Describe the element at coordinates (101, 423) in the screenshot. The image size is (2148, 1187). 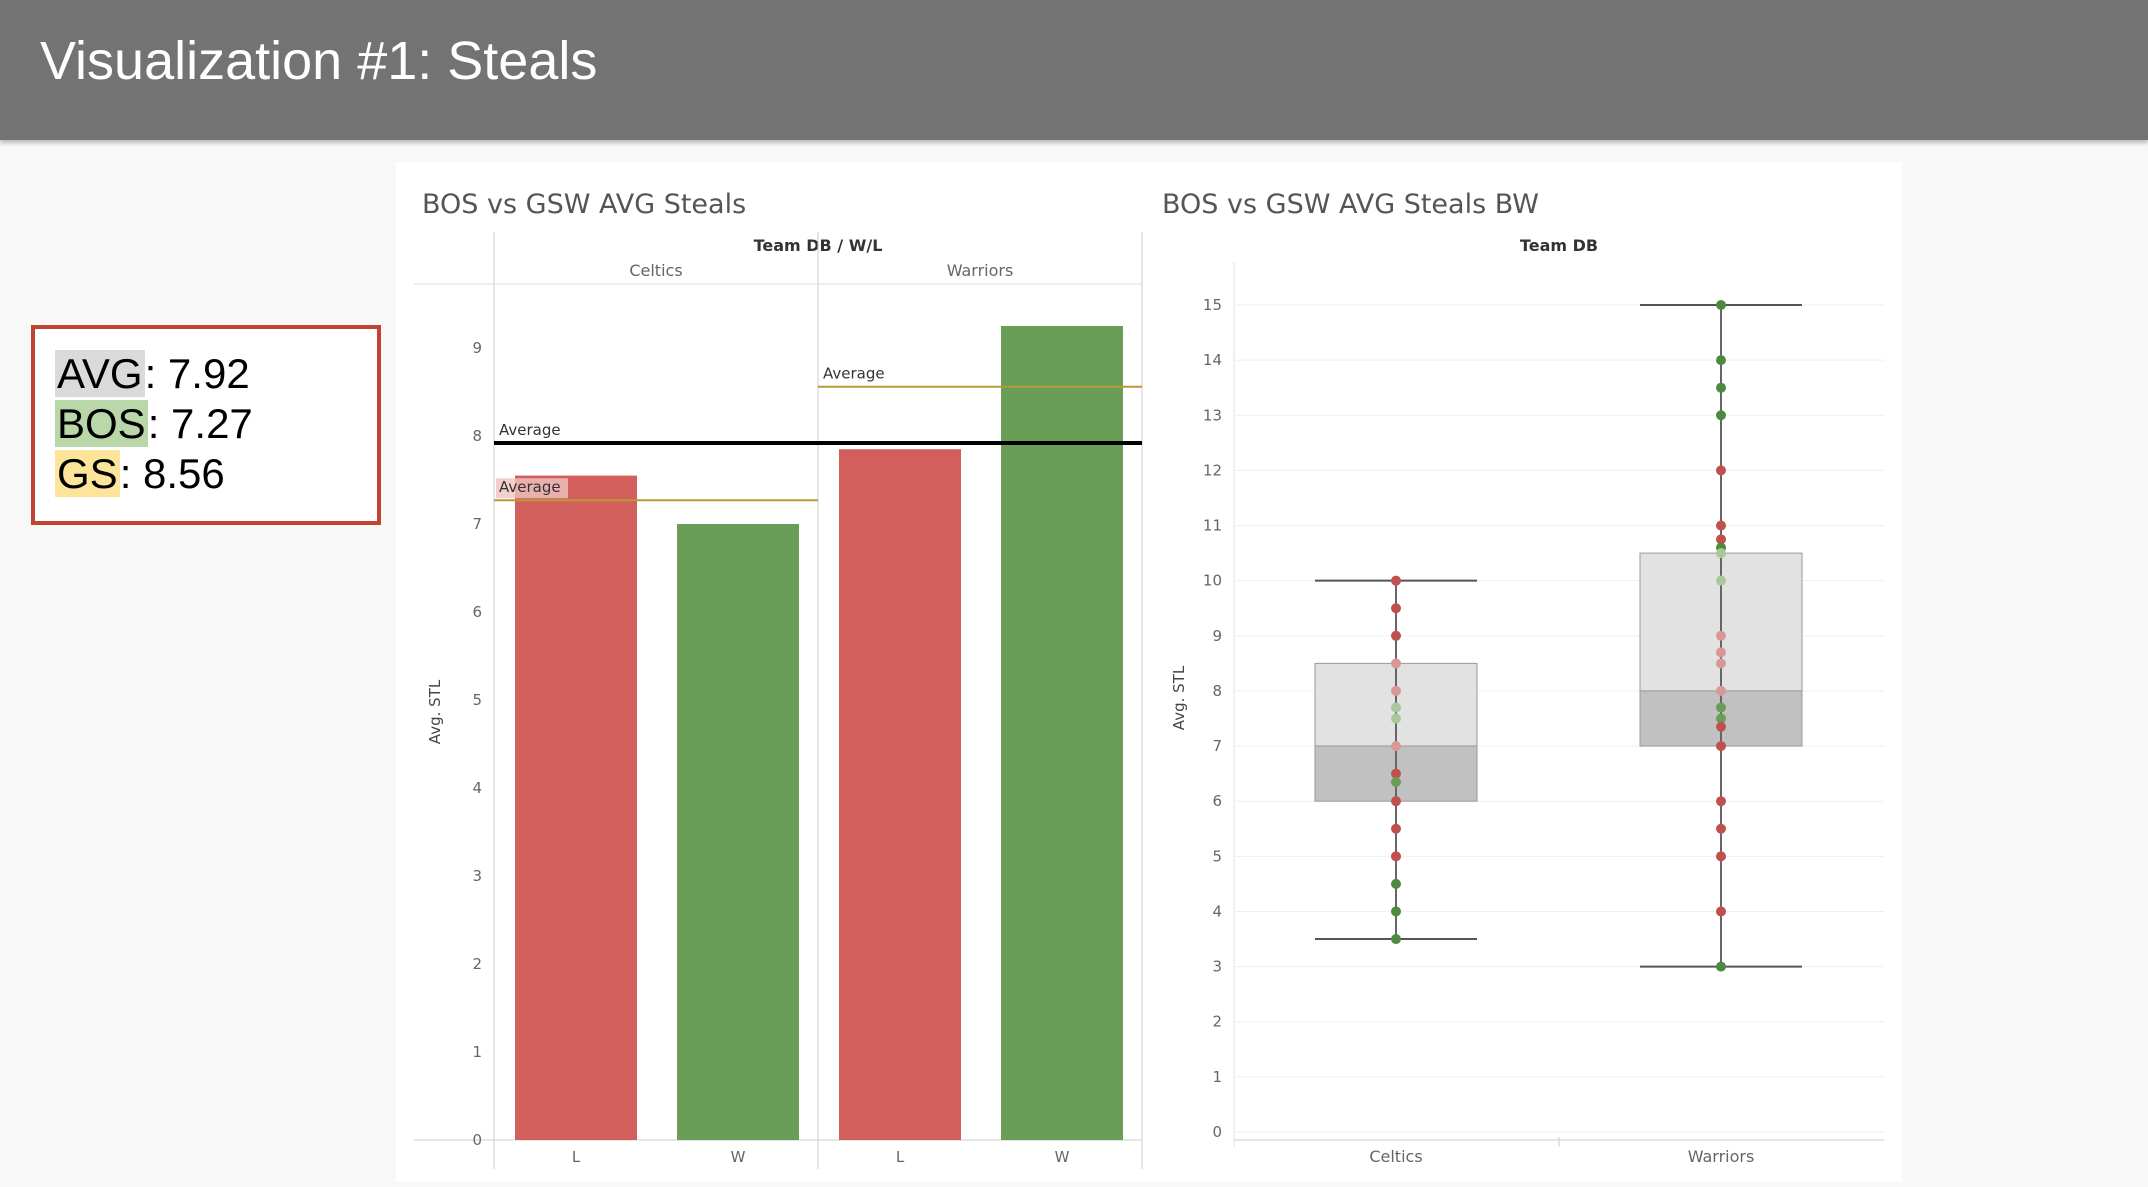
I see `stat-label-bos: BOS` at that location.